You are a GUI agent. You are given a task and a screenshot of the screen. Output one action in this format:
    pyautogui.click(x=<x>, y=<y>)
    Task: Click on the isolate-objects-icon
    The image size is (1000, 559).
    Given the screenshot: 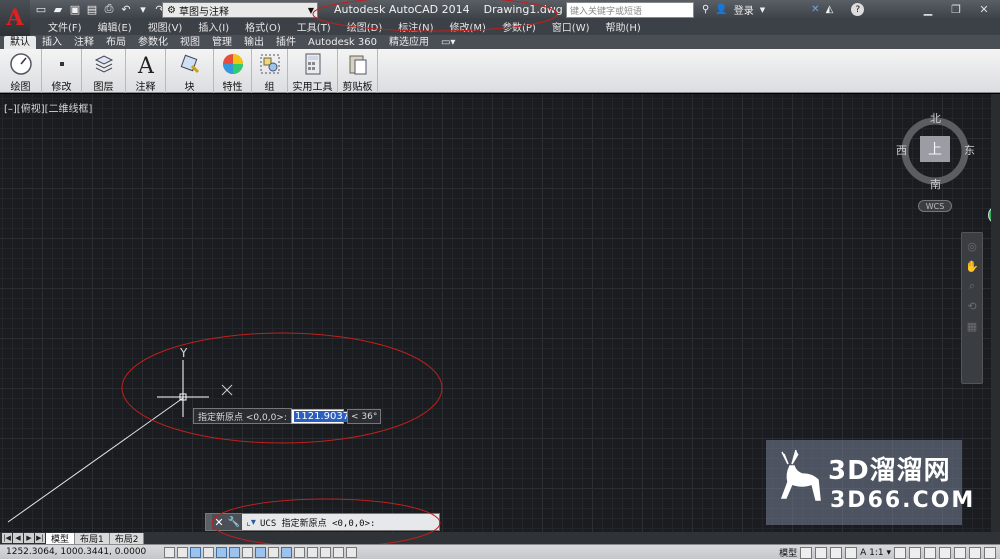 What is the action you would take?
    pyautogui.click(x=975, y=552)
    